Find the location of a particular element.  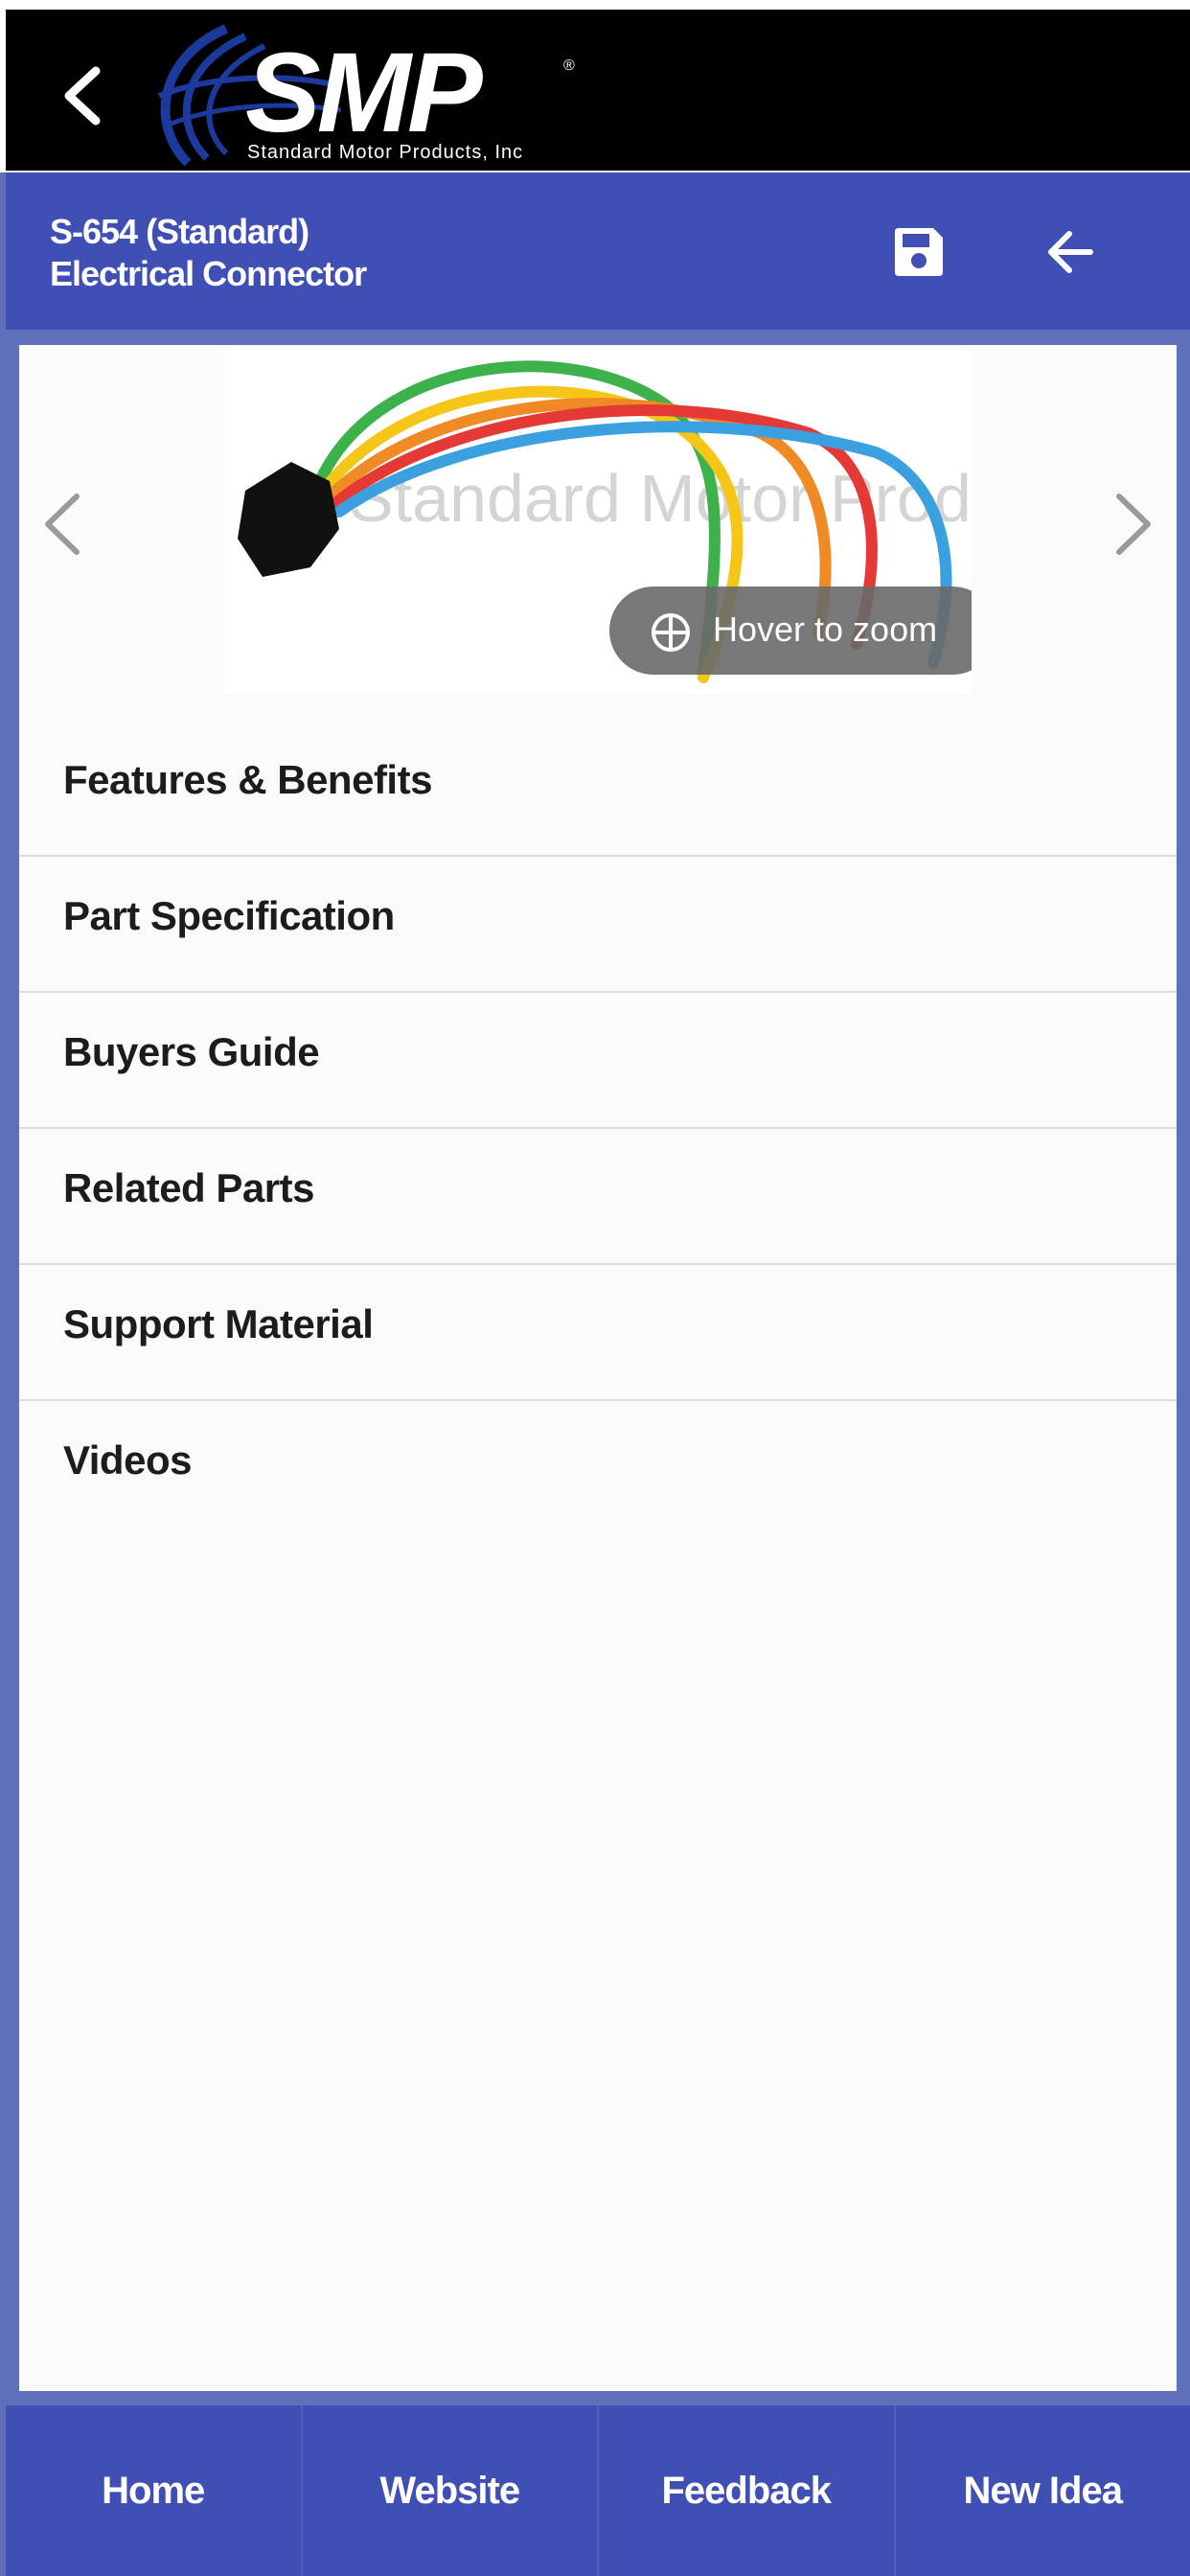

tab-new-idea: New Idea is located at coordinates (1043, 2490).